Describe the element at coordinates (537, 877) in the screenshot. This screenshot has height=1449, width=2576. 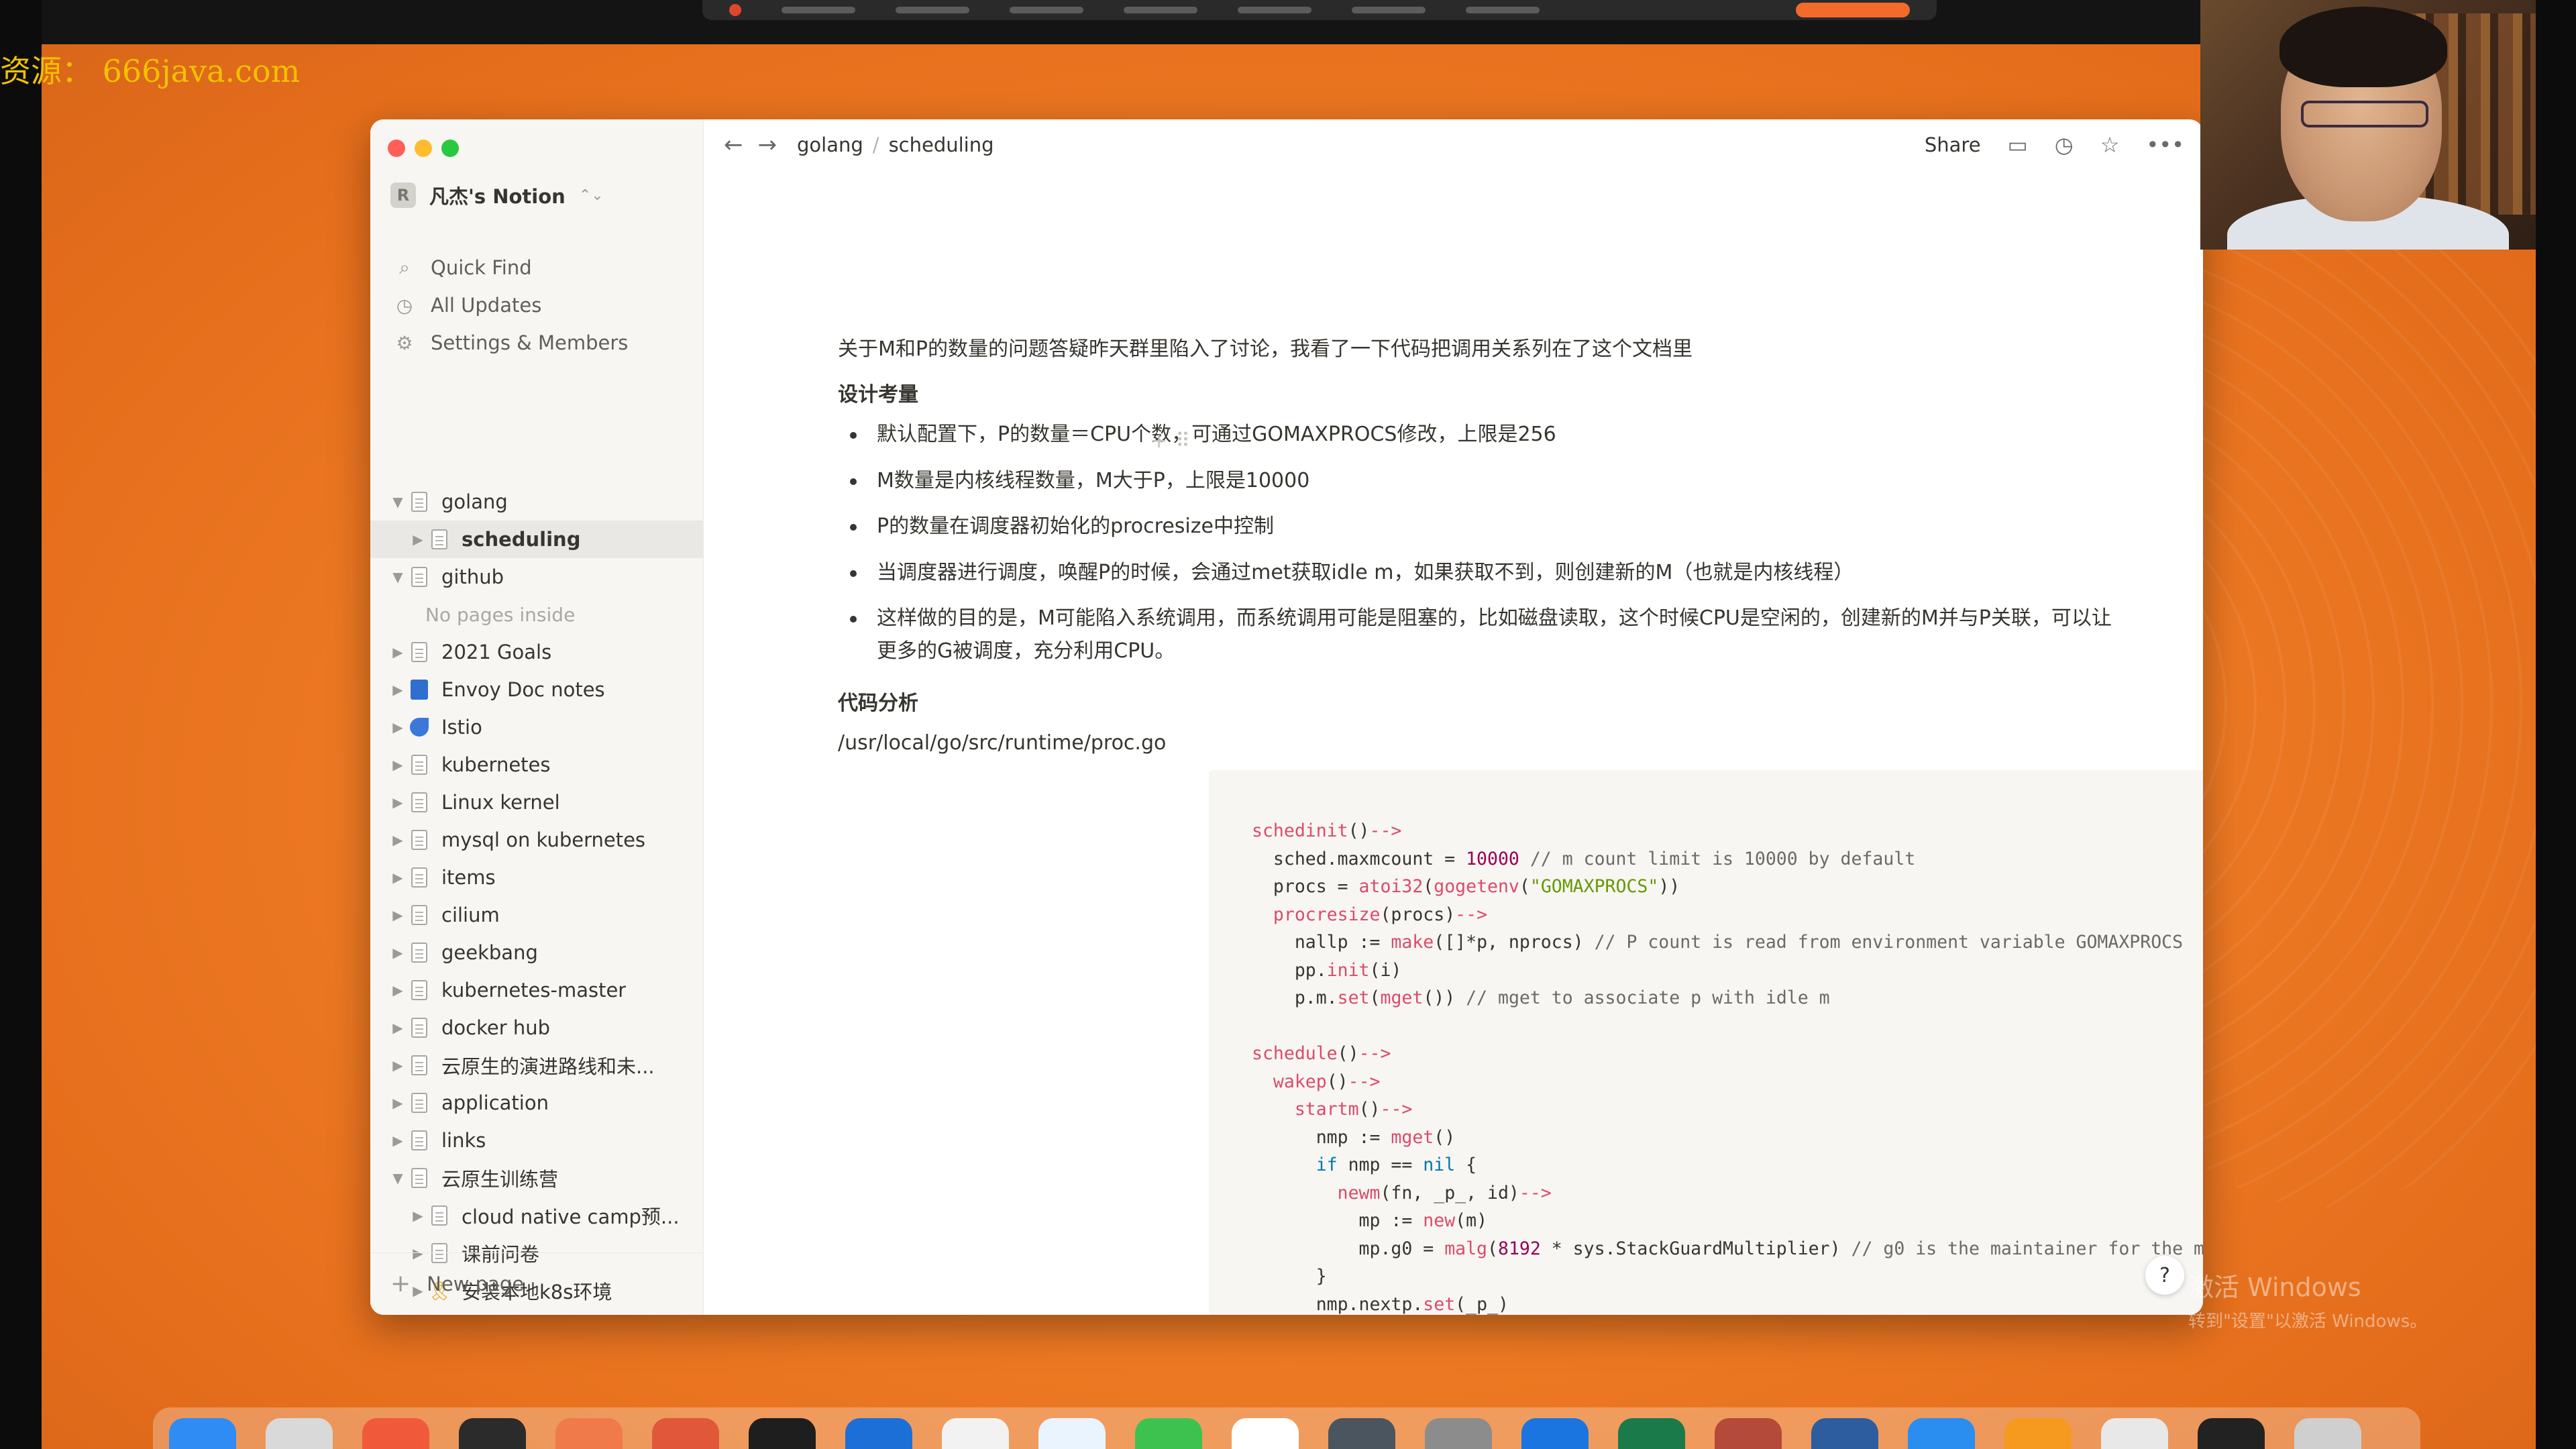
I see `sidebar-page-item: ▶ items` at that location.